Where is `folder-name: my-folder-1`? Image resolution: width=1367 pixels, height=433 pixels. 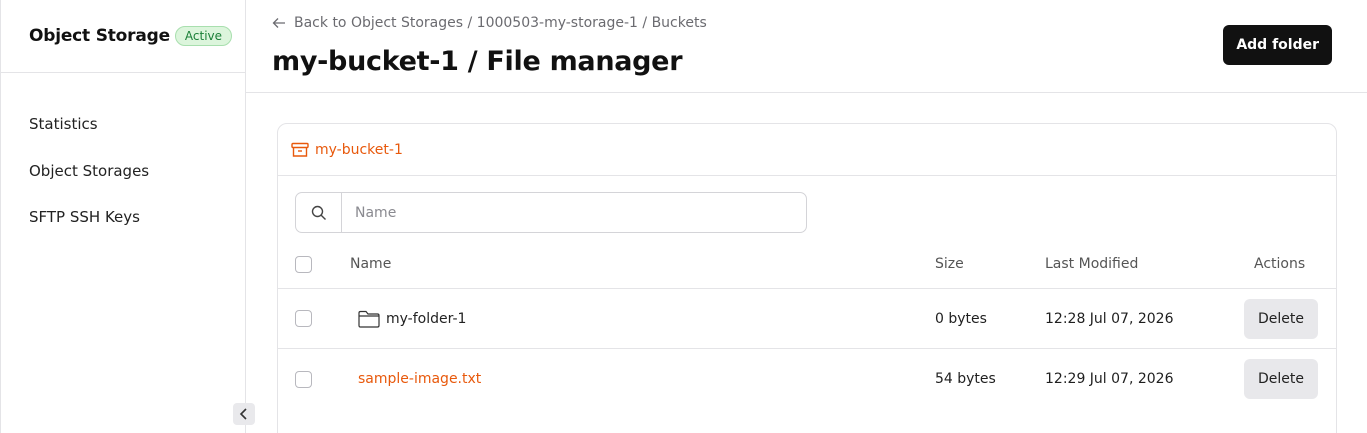
folder-name: my-folder-1 is located at coordinates (426, 319).